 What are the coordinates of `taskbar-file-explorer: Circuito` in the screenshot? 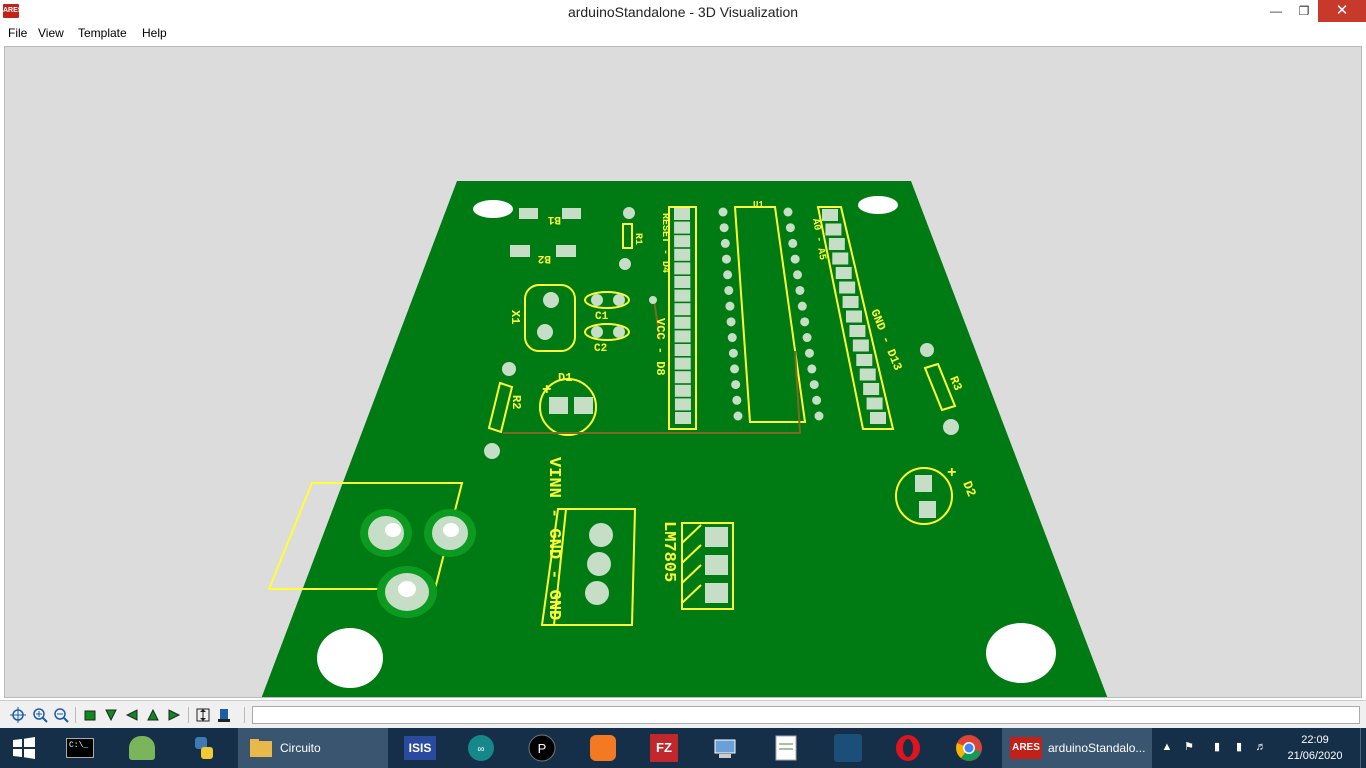 It's located at (313, 748).